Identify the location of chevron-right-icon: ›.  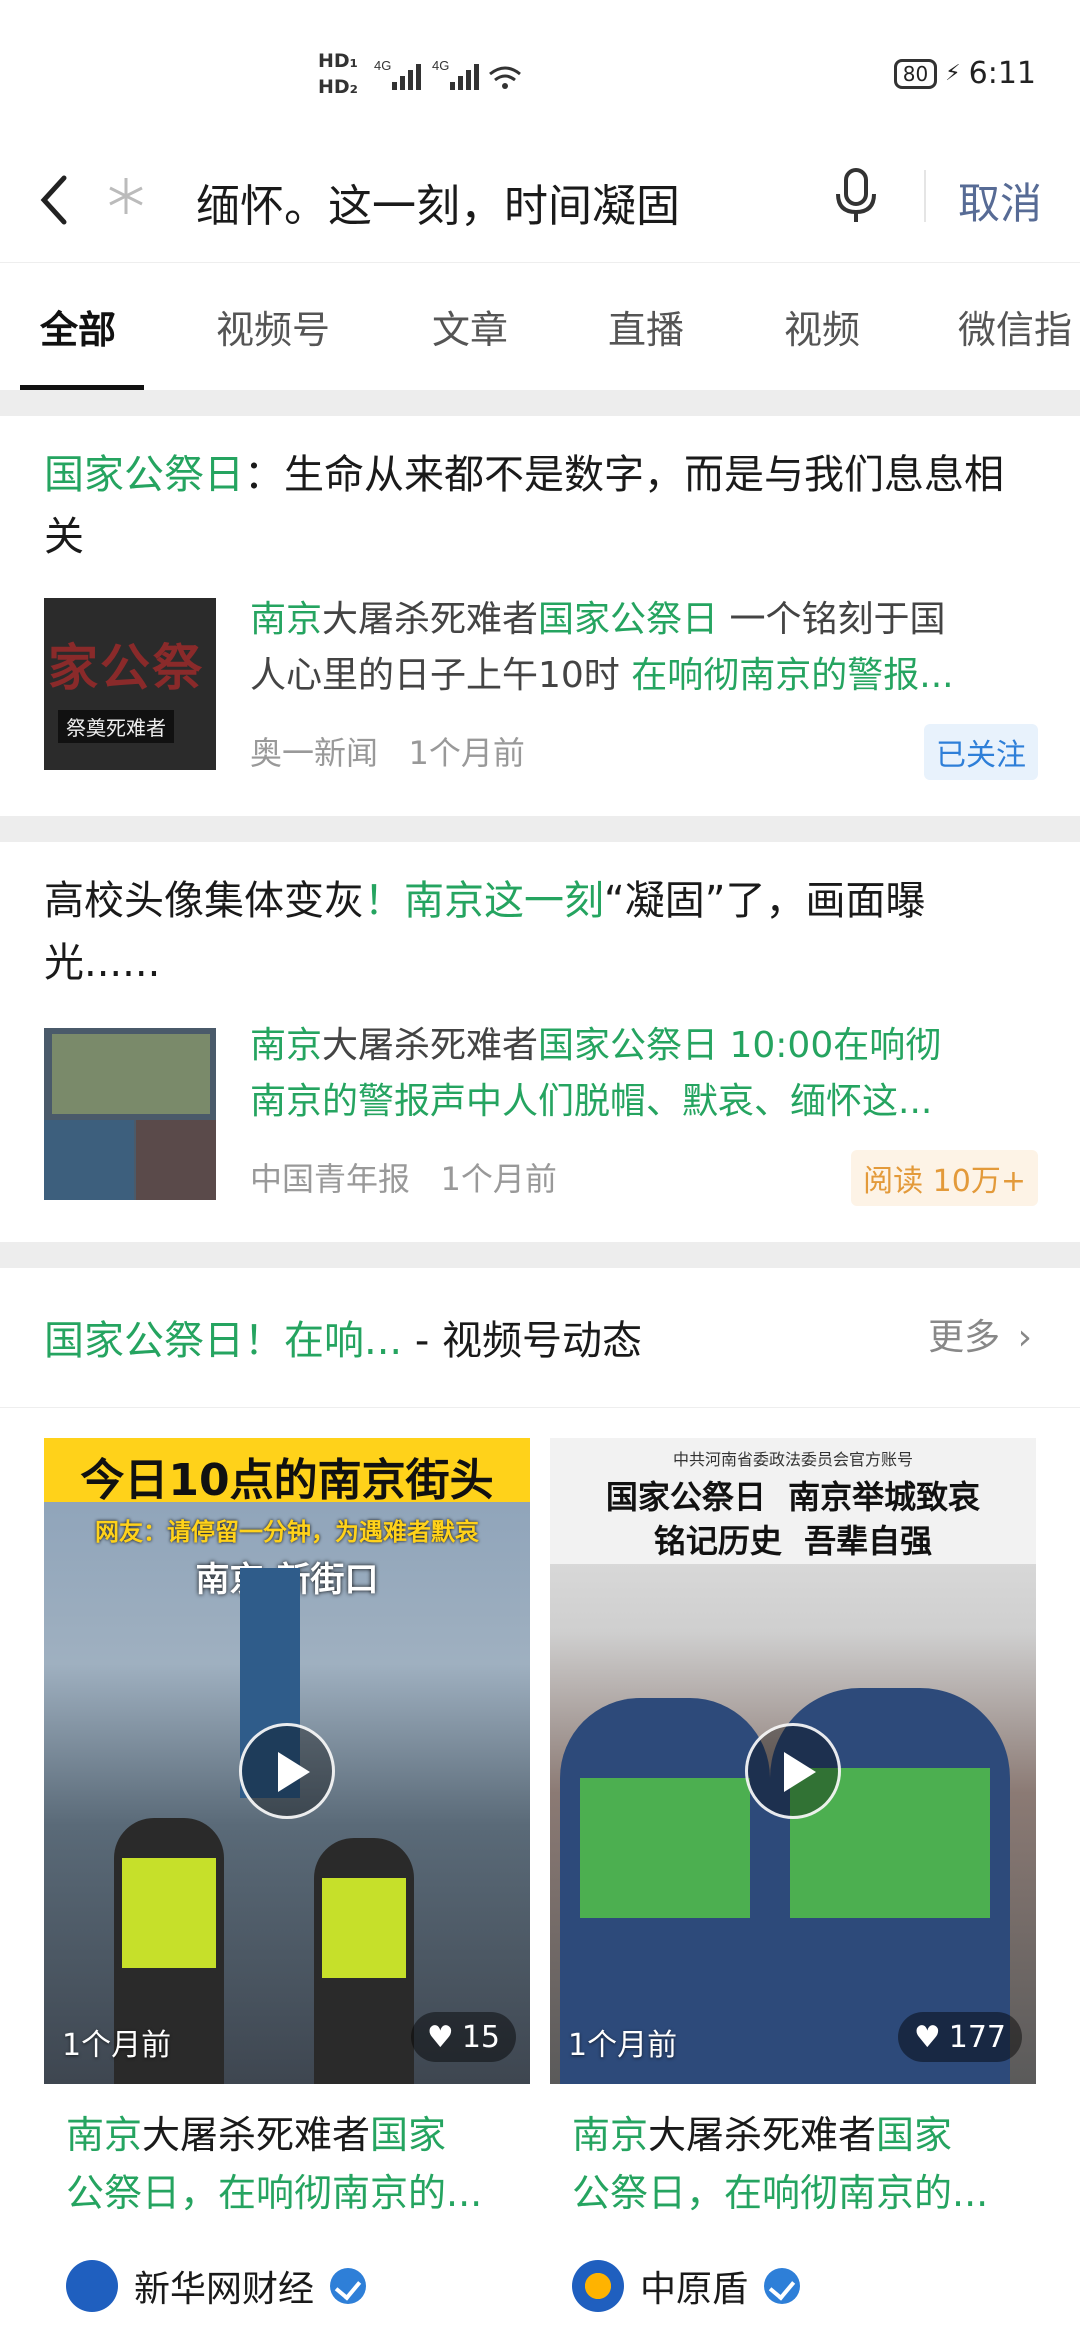
(1024, 1337).